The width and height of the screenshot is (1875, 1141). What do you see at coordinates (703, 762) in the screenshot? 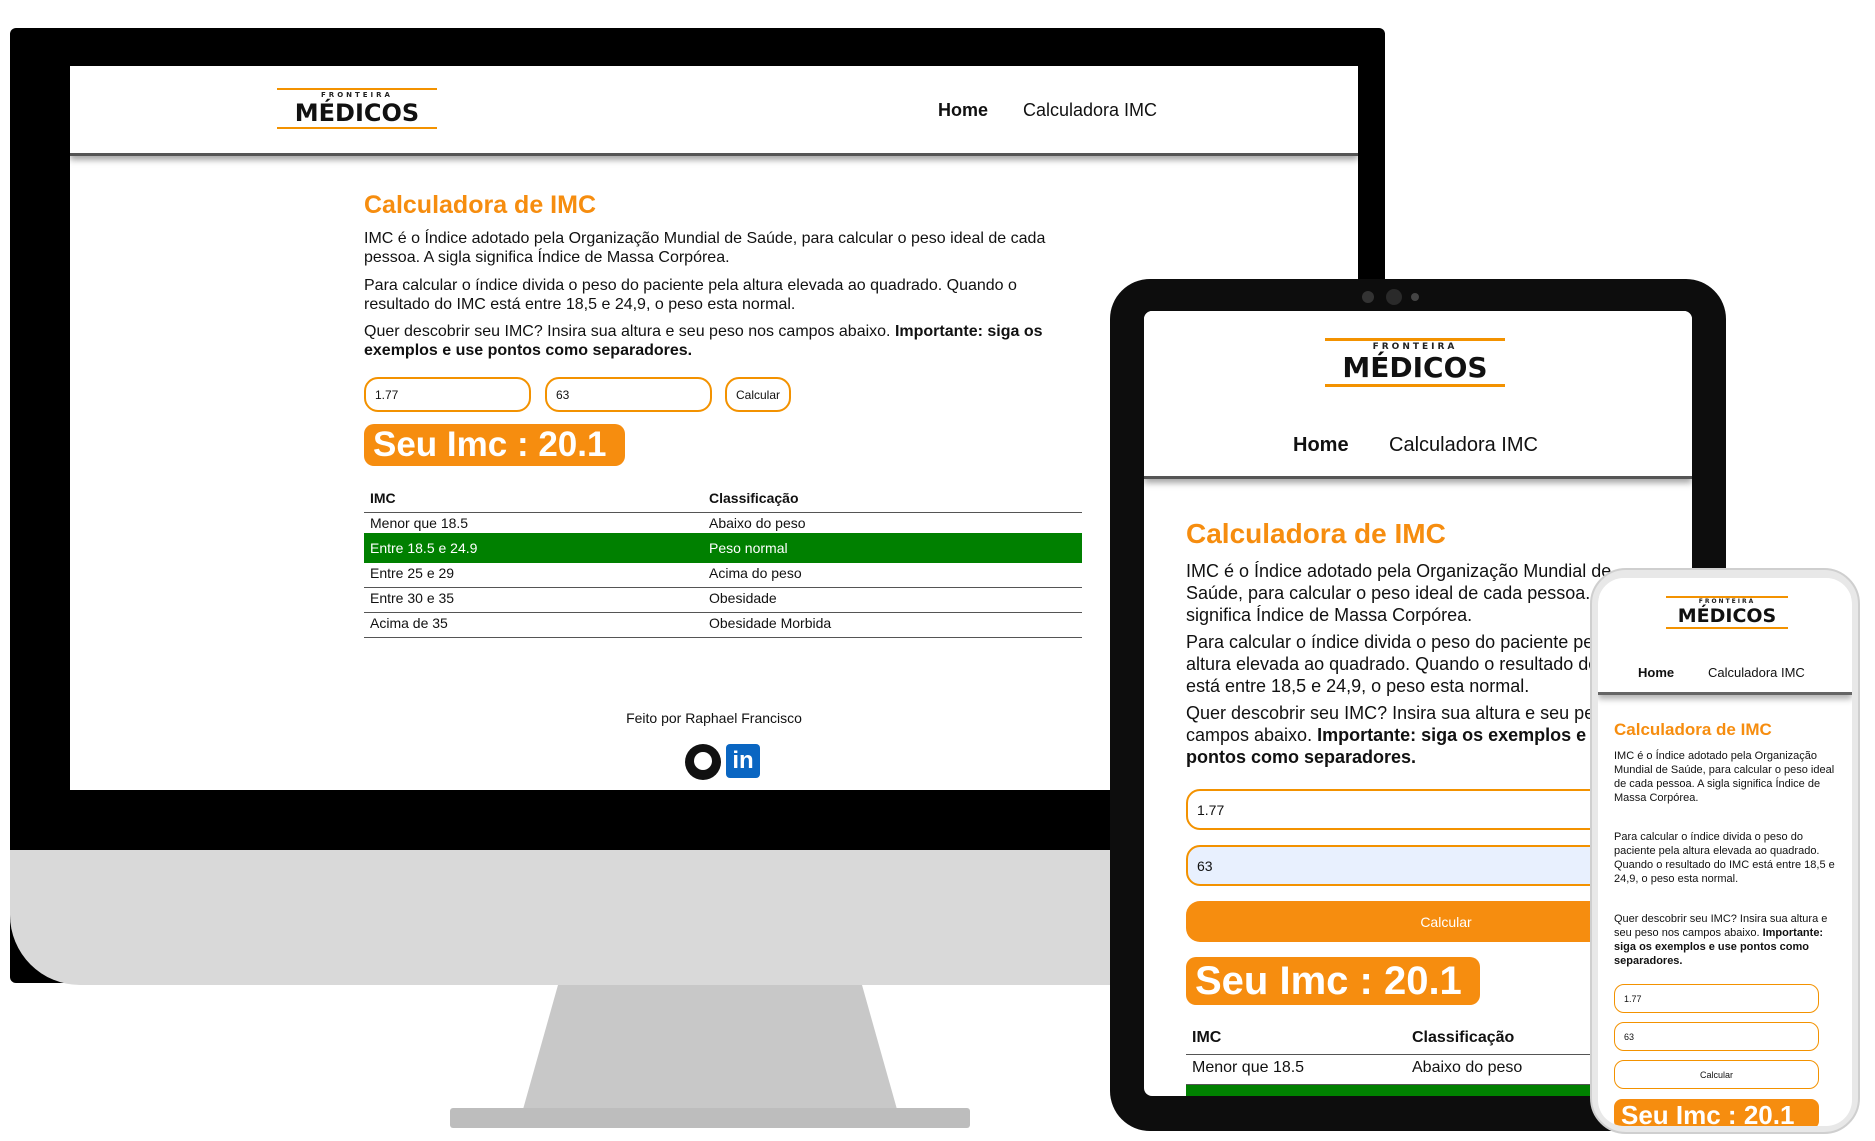
I see `github-icon` at bounding box center [703, 762].